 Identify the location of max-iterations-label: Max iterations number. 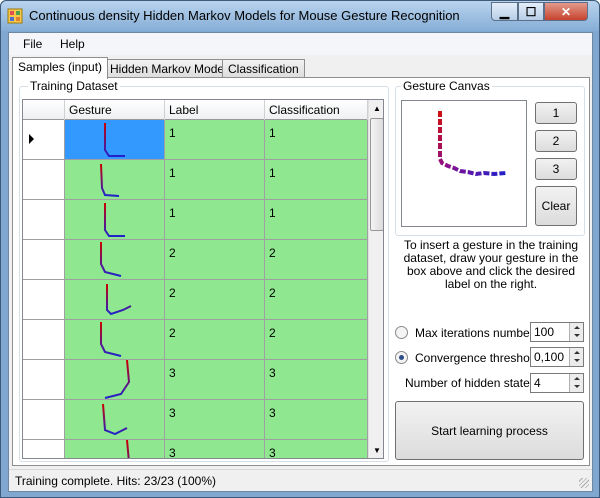
(474, 333).